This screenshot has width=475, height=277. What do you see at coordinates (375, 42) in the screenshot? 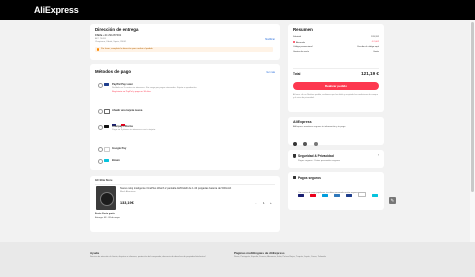
I see `summary-value-saved: -12,00€` at bounding box center [375, 42].